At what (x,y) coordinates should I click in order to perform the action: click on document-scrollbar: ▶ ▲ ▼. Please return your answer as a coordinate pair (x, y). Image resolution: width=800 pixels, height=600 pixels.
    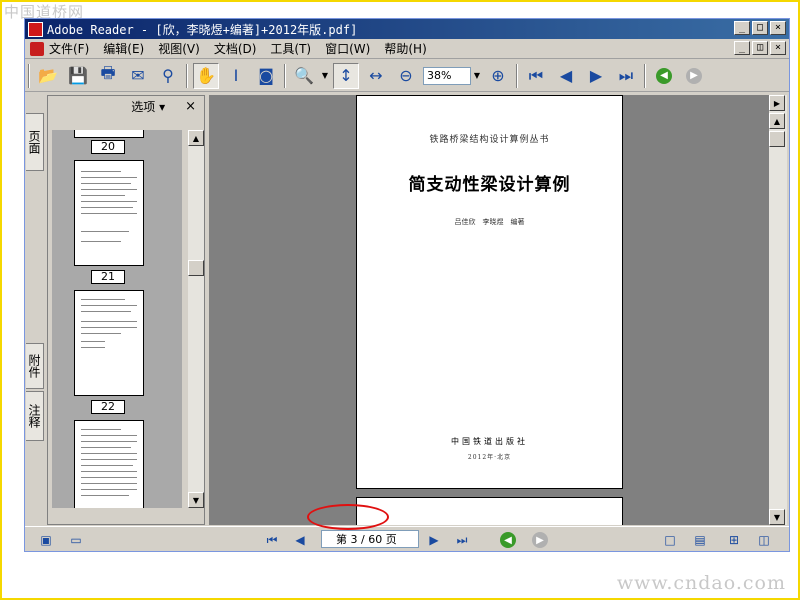
    Looking at the image, I should click on (778, 310).